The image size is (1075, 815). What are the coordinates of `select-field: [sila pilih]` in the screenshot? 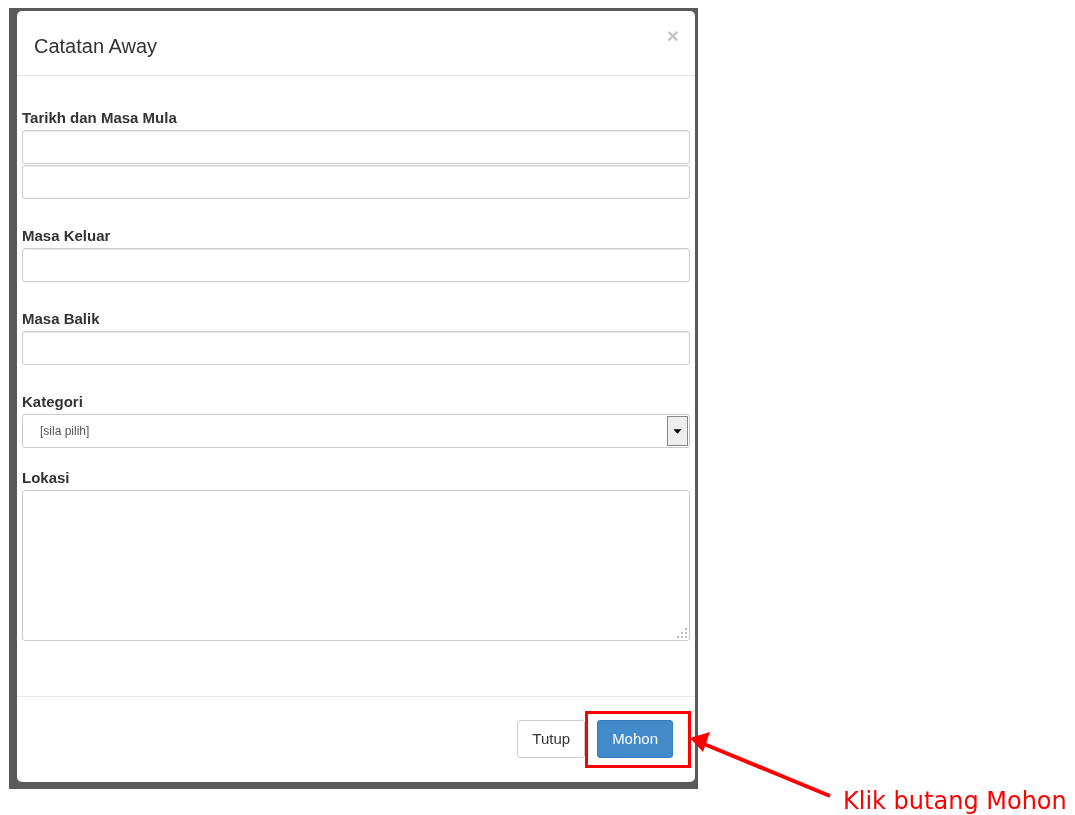 It's located at (356, 431).